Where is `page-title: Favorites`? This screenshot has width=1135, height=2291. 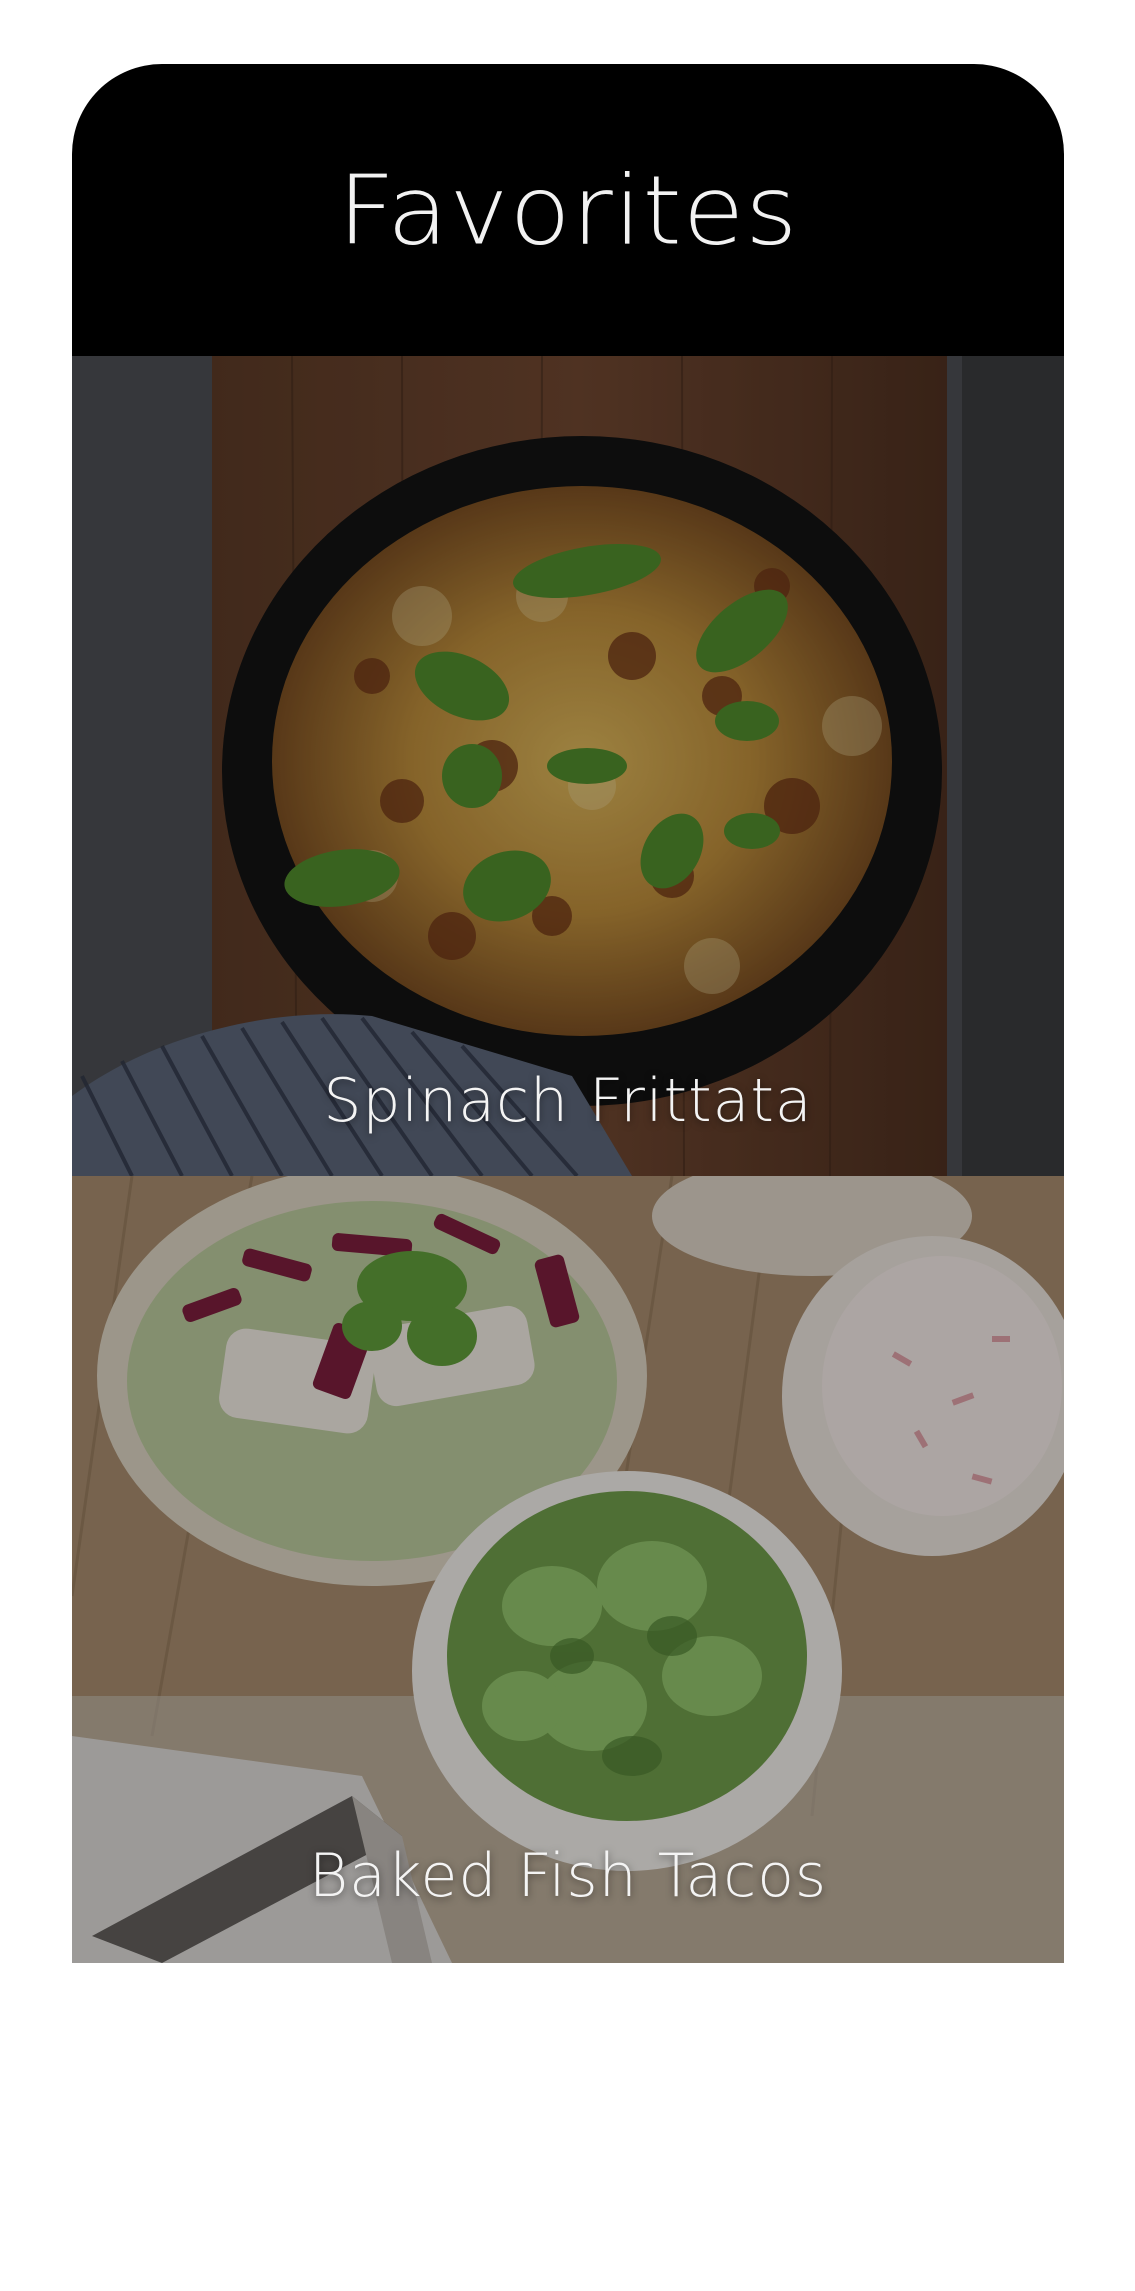
page-title: Favorites is located at coordinates (568, 210).